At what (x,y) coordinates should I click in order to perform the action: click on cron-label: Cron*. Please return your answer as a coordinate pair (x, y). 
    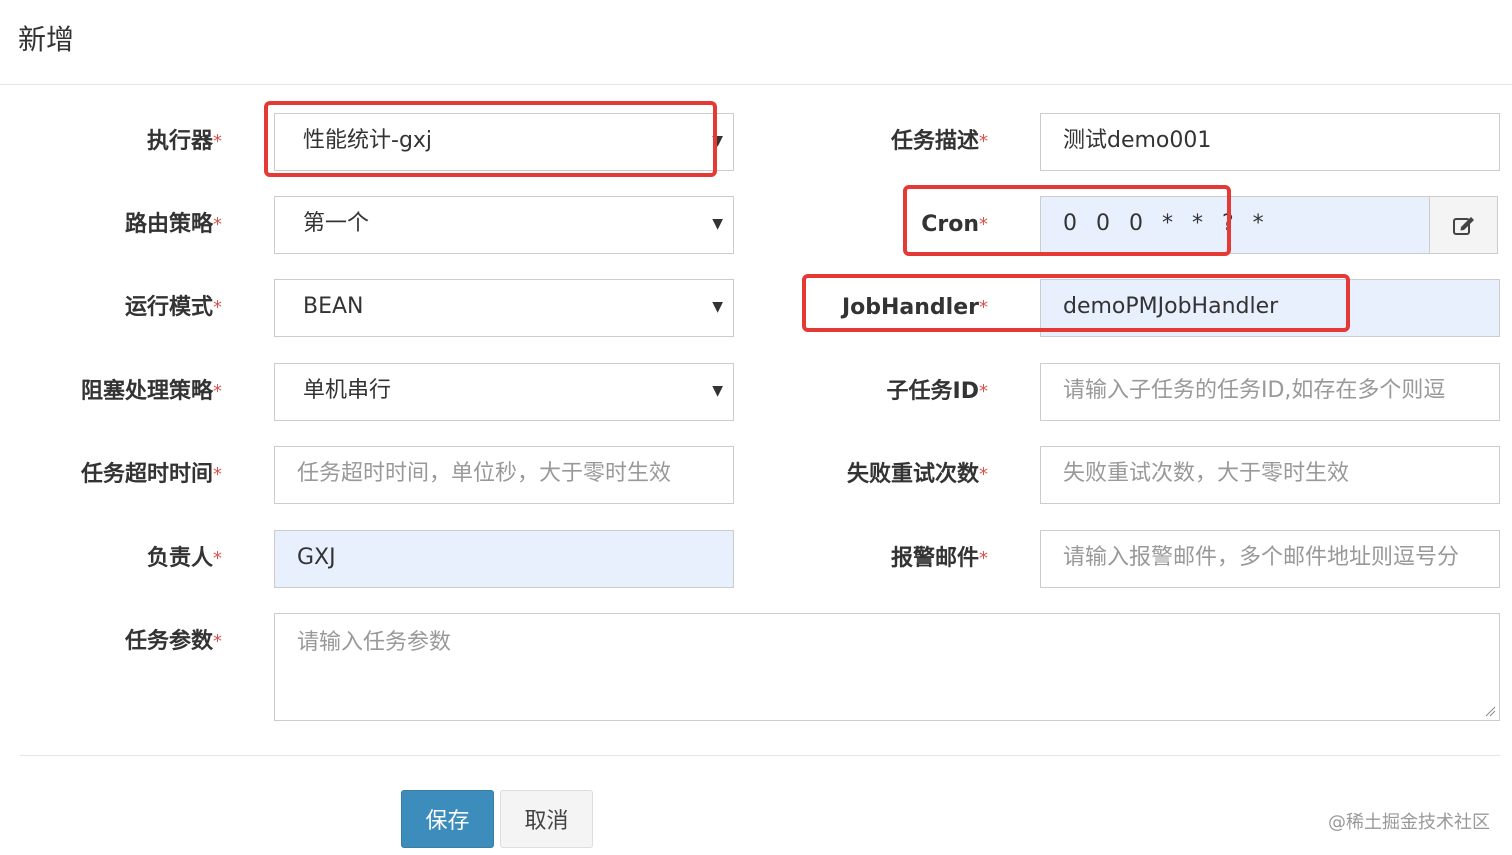
    Looking at the image, I should click on (954, 224).